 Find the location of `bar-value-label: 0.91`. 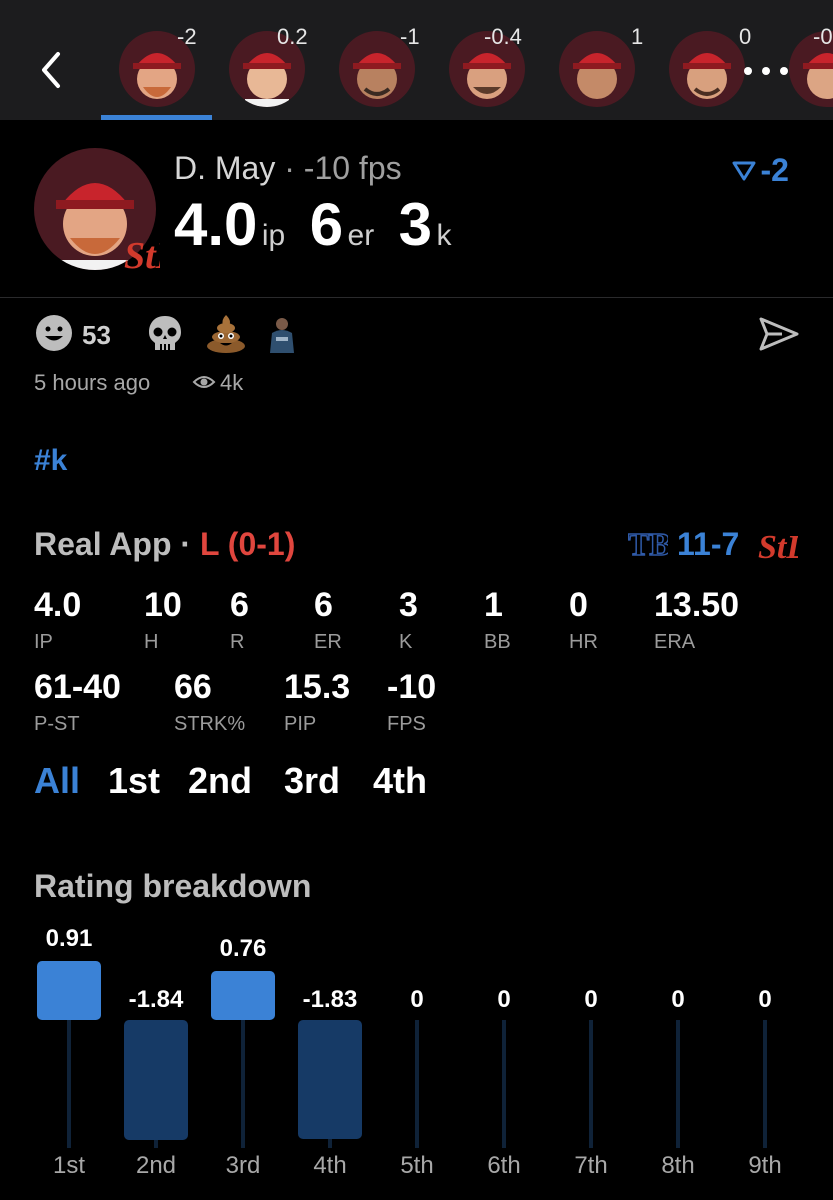

bar-value-label: 0.91 is located at coordinates (69, 938).